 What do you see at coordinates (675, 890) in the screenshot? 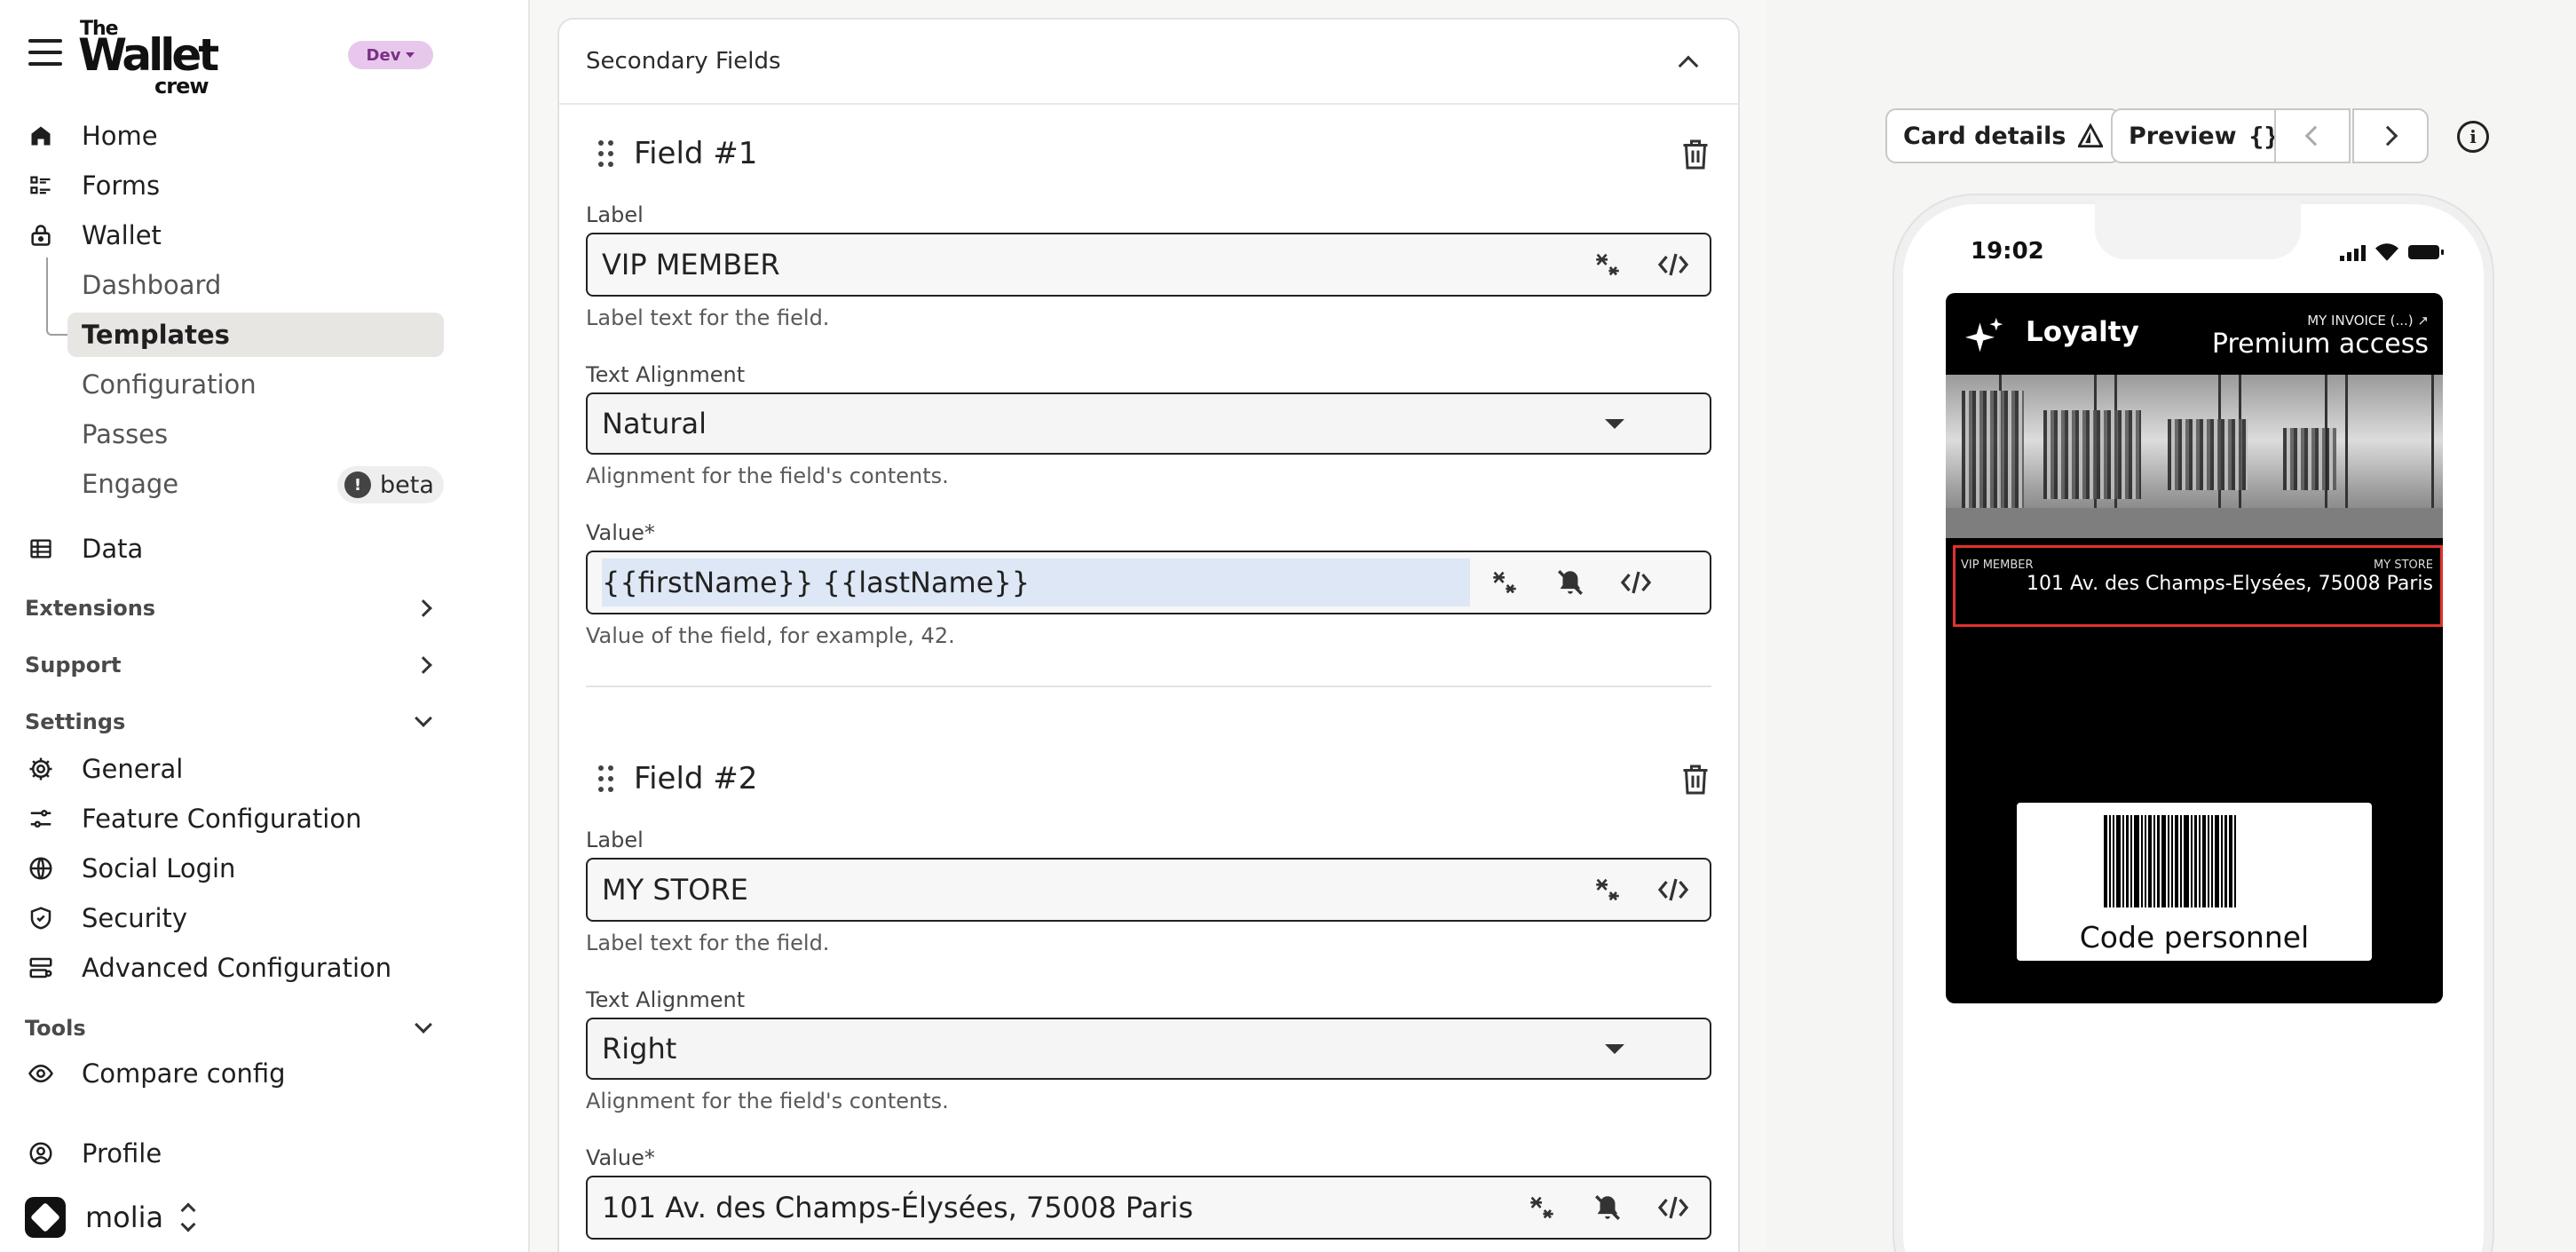
I see `input-value: MY STORE` at bounding box center [675, 890].